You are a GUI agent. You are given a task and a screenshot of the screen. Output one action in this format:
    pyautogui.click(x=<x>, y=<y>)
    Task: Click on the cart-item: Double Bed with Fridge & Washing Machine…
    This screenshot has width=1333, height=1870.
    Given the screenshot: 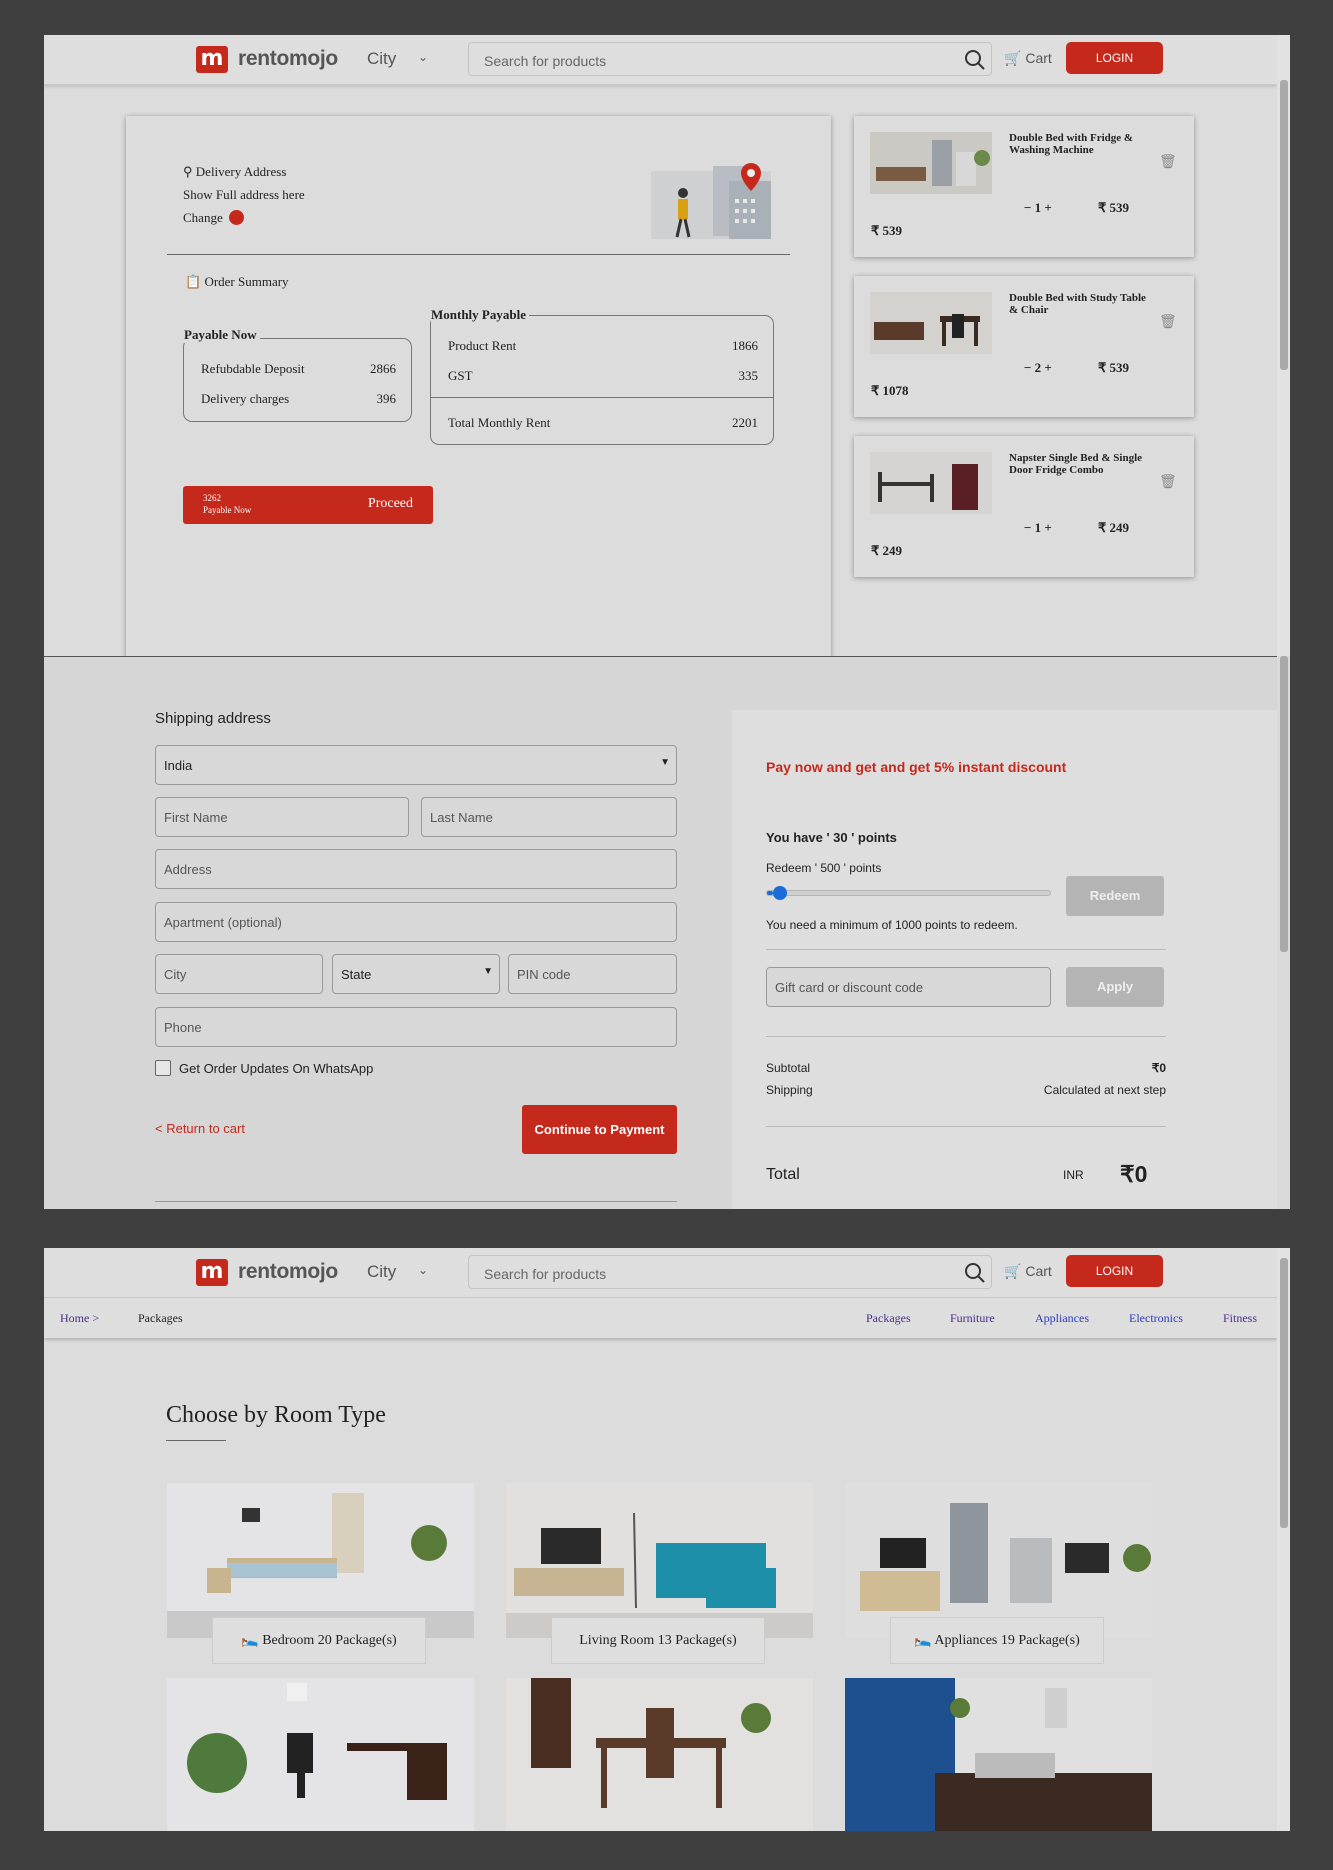 What is the action you would take?
    pyautogui.click(x=1024, y=186)
    